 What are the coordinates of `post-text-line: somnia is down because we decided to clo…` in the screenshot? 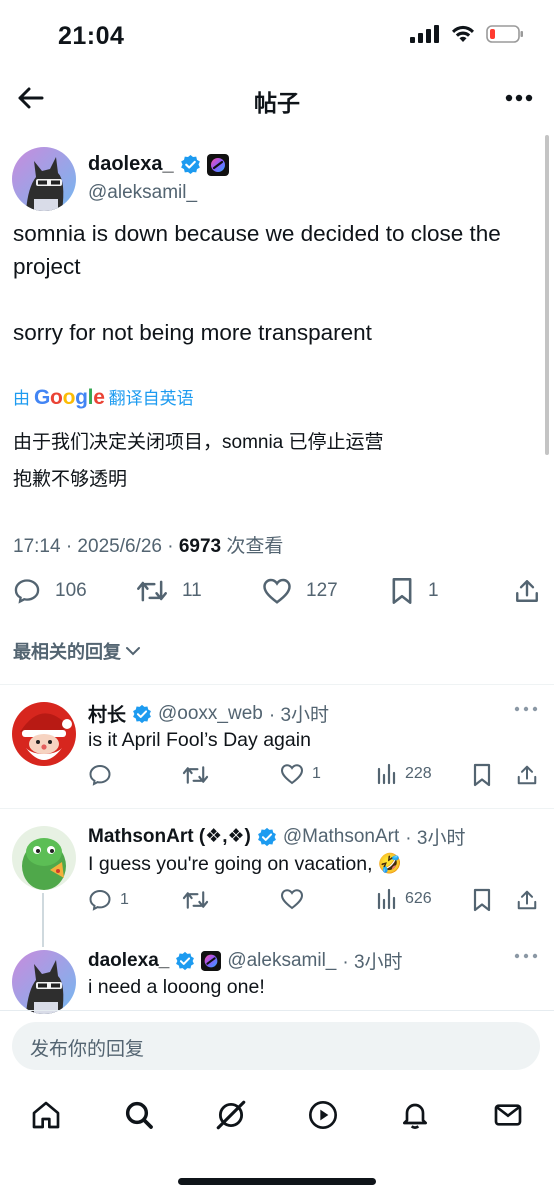 It's located at (257, 233).